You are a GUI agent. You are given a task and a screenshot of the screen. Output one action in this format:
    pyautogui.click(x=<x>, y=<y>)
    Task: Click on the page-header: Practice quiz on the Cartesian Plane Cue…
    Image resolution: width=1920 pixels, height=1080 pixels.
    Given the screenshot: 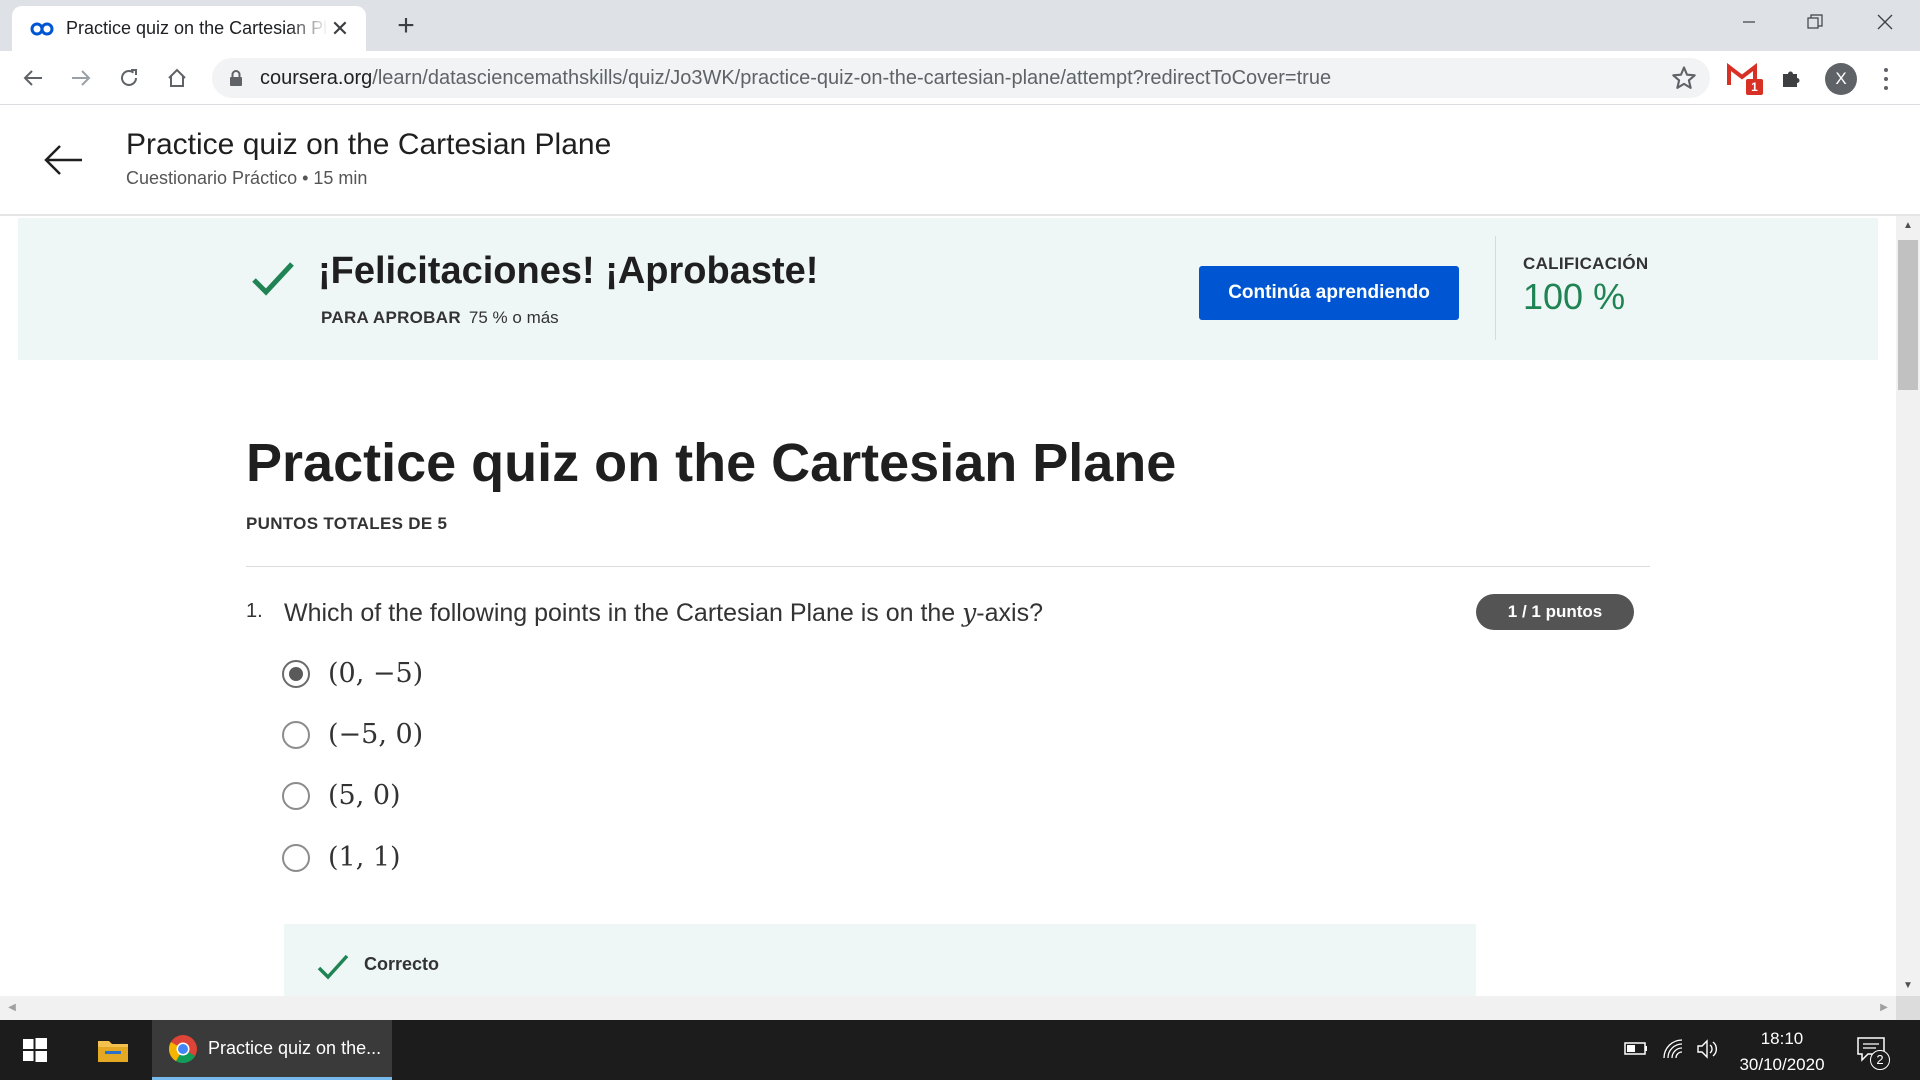 What is the action you would take?
    pyautogui.click(x=960, y=161)
    